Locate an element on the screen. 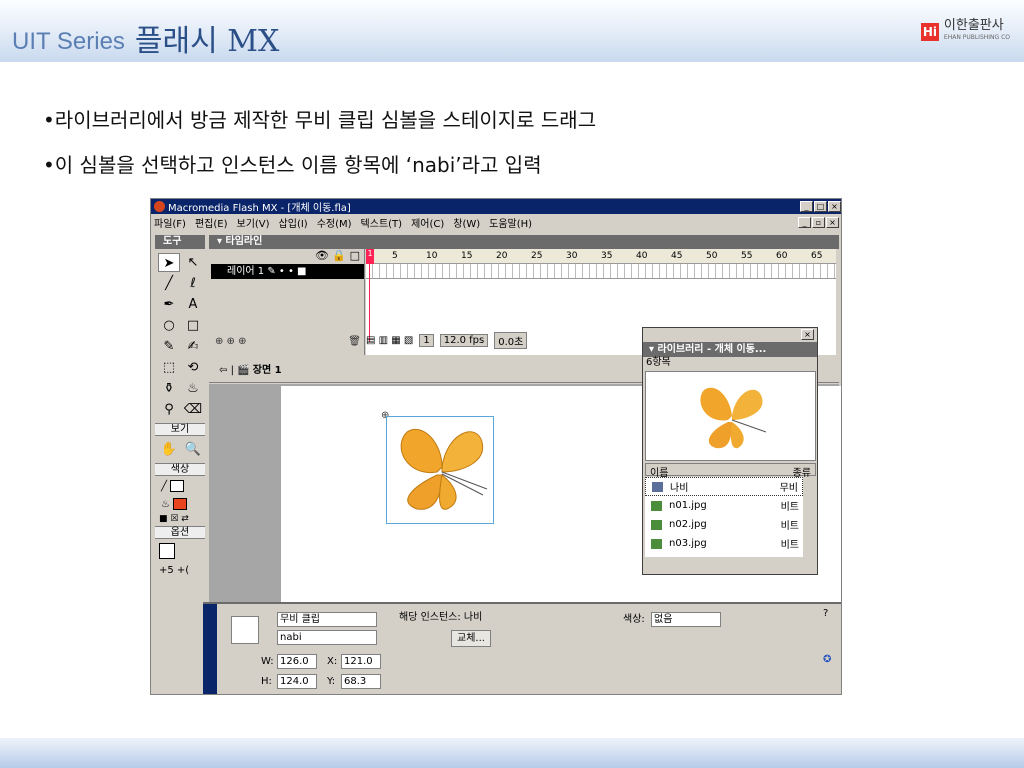  brush-tool-icon: ✍ is located at coordinates (193, 346).